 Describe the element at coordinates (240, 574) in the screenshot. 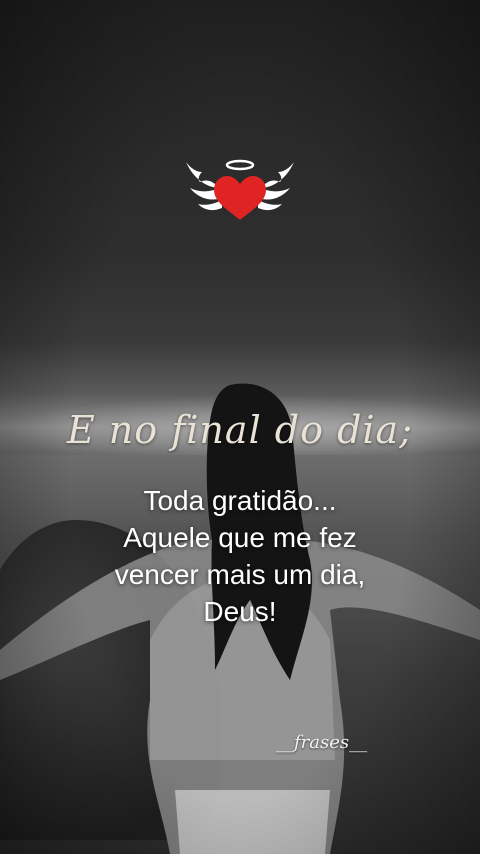

I see `message-line: vencer mais um dia,` at that location.